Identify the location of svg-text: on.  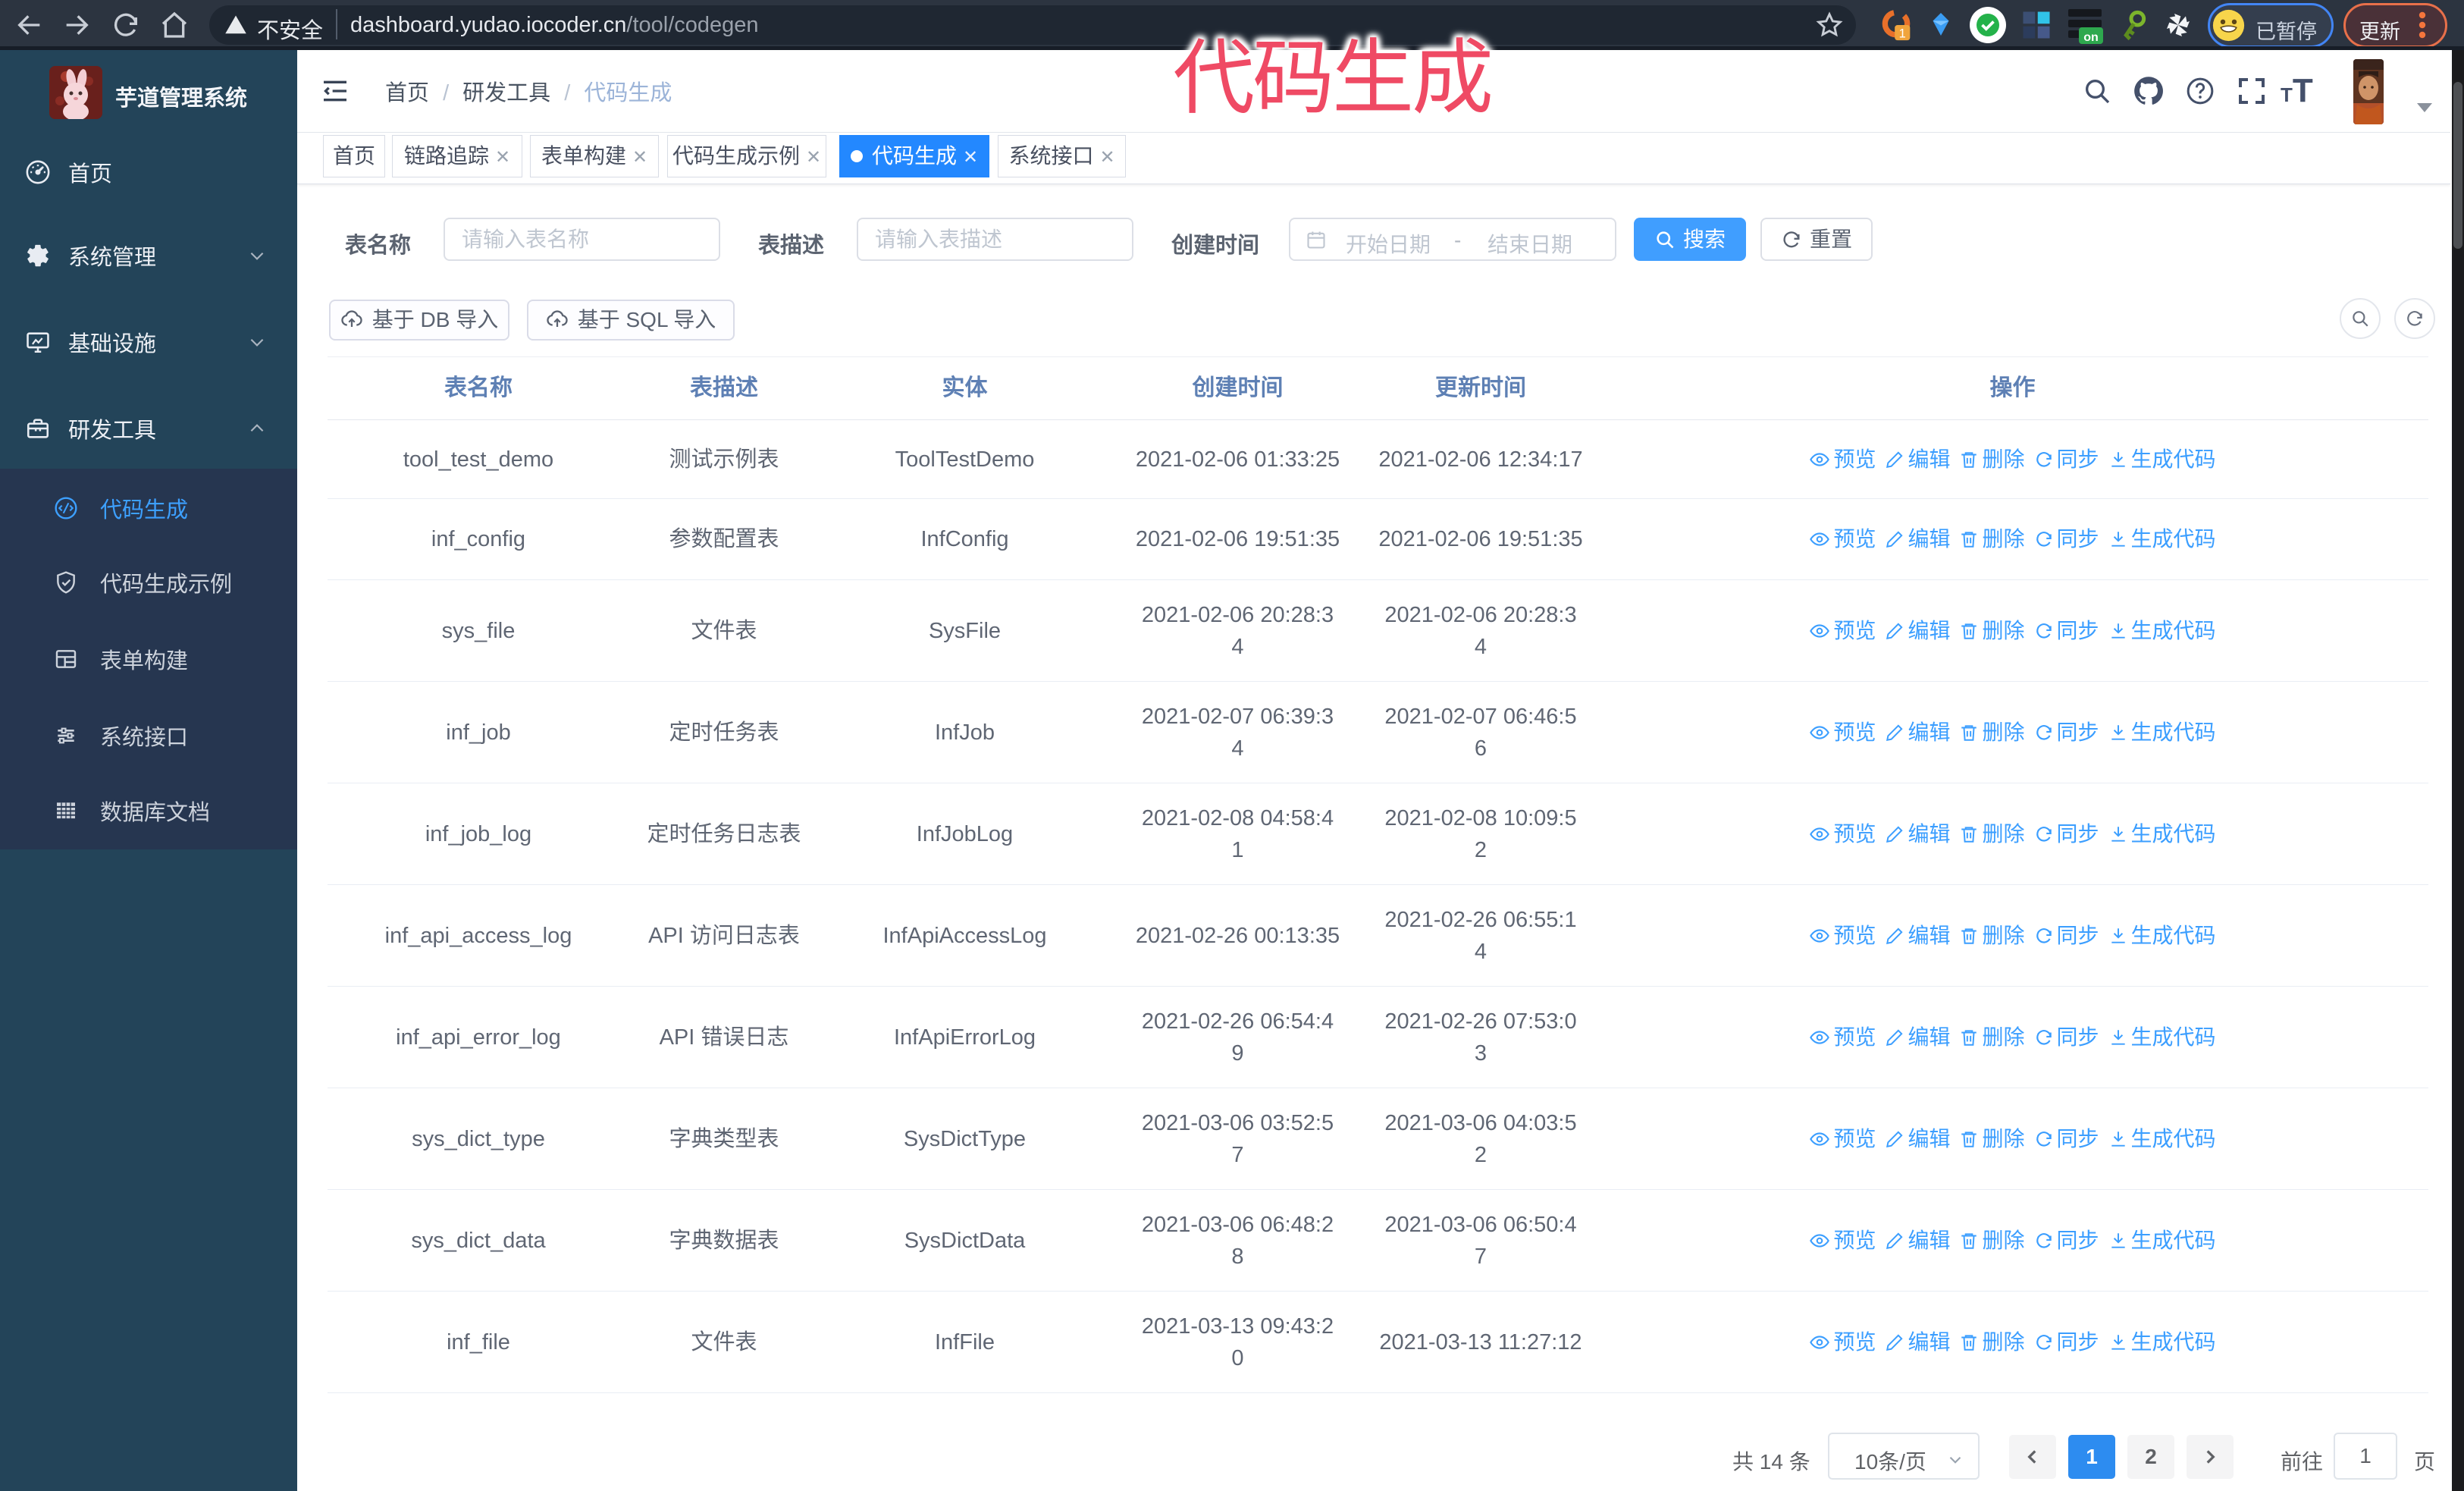
(2091, 37).